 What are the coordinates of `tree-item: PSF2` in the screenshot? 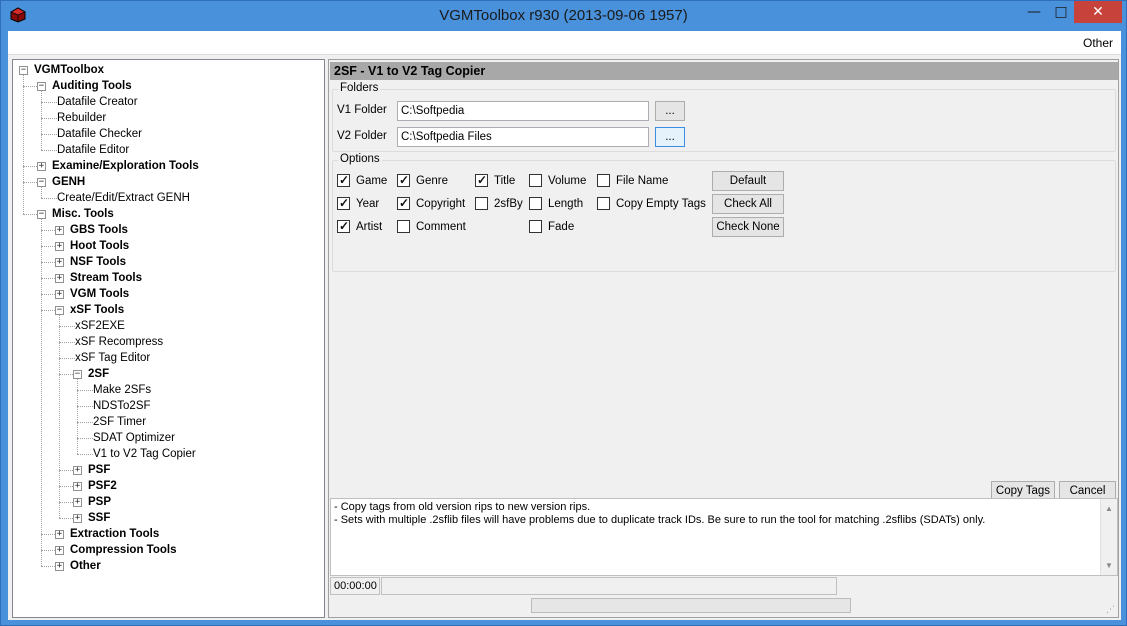 It's located at (102, 486).